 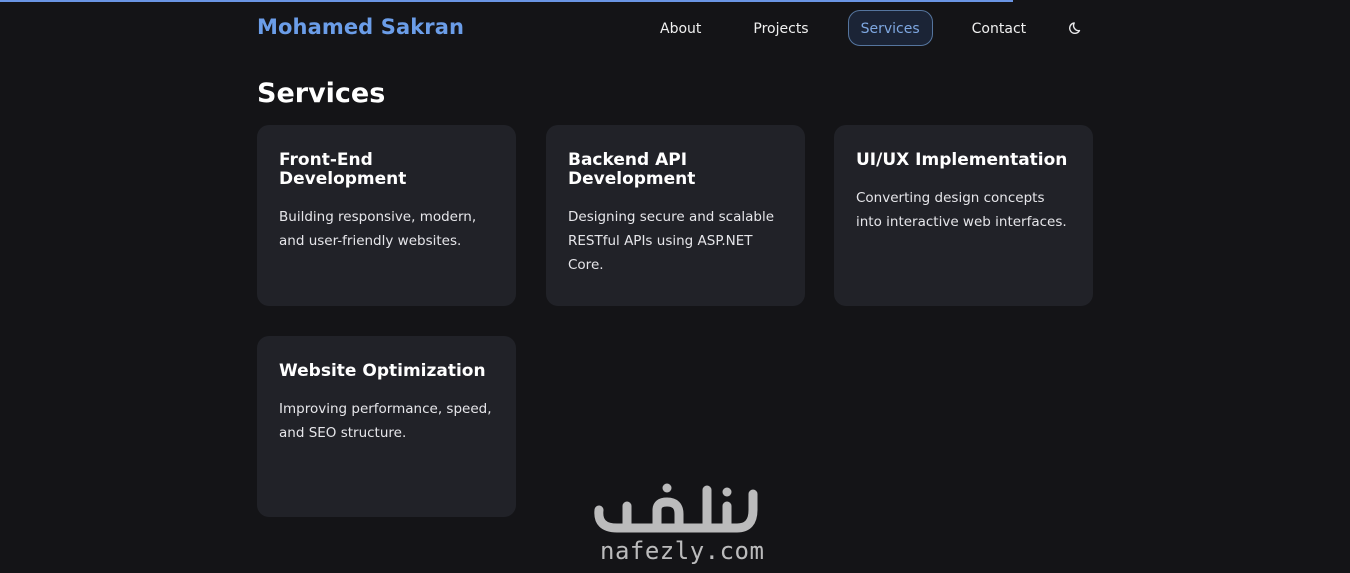 What do you see at coordinates (382, 371) in the screenshot?
I see `service-card-title: Website Optimization` at bounding box center [382, 371].